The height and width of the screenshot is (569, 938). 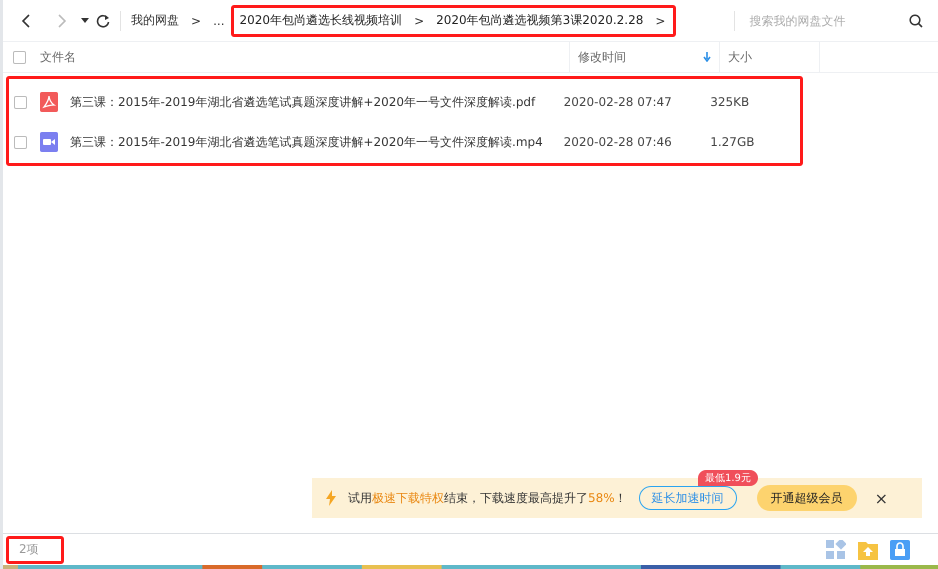 I want to click on search-icon, so click(x=916, y=21).